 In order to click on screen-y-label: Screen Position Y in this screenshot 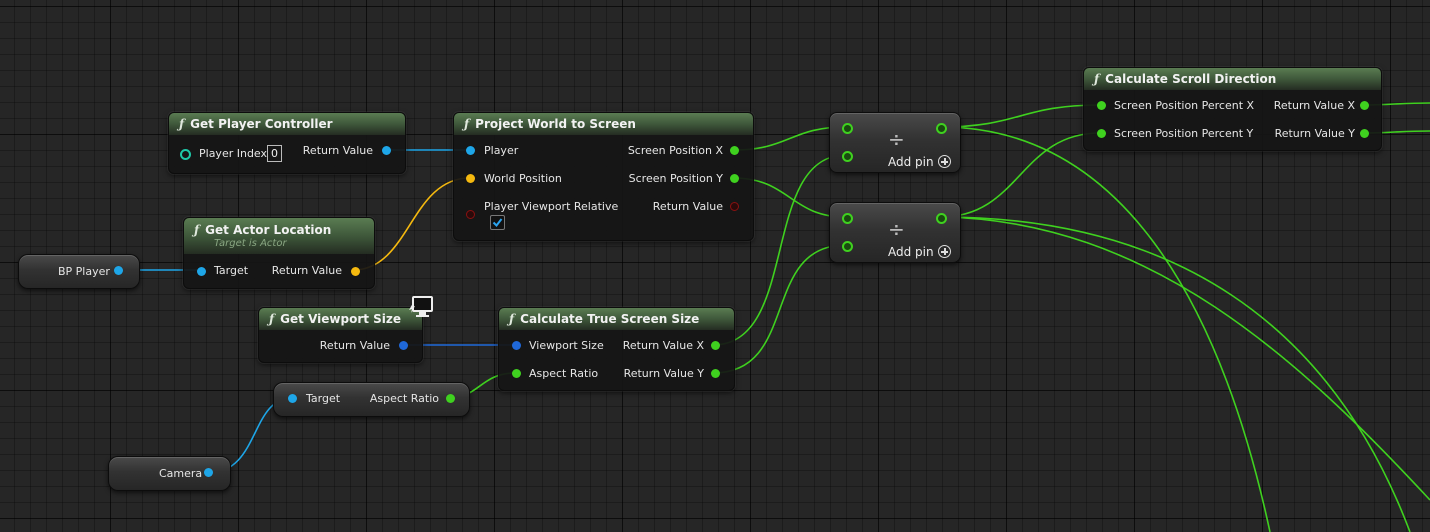, I will do `click(675, 178)`.